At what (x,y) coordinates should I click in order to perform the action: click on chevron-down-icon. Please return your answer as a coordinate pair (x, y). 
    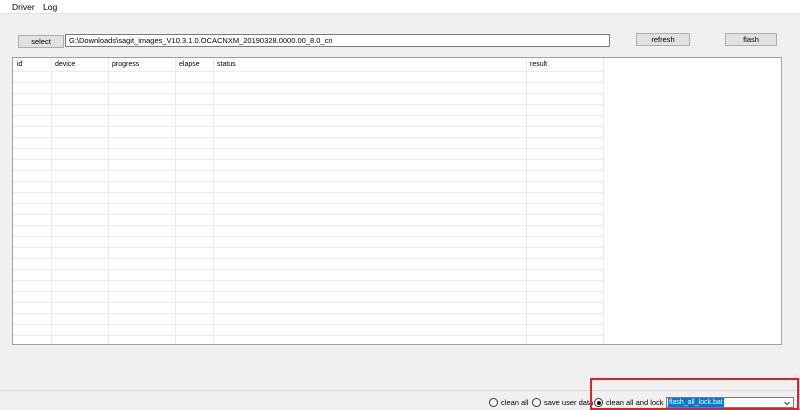
    Looking at the image, I should click on (787, 403).